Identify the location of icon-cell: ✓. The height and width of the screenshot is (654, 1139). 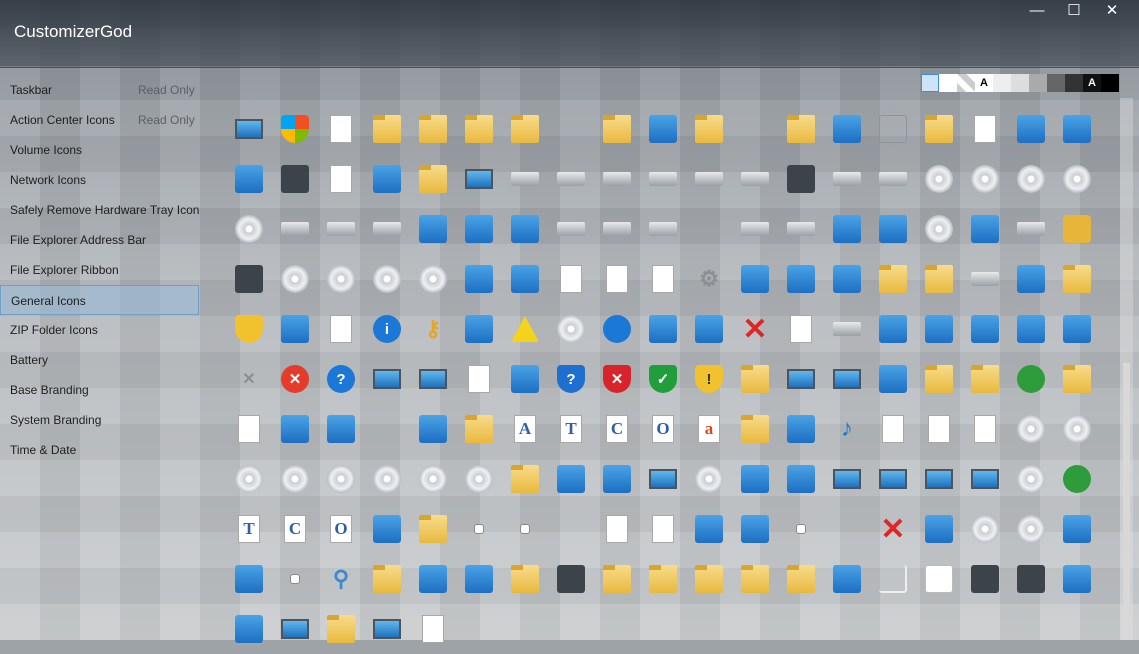
(663, 379).